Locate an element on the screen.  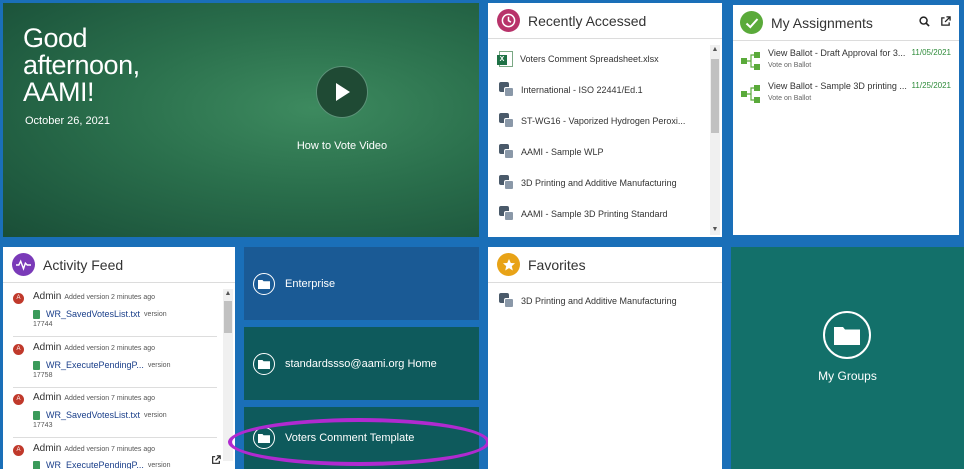
folder-label: standardssso@aami.org Home is located at coordinates (361, 363).